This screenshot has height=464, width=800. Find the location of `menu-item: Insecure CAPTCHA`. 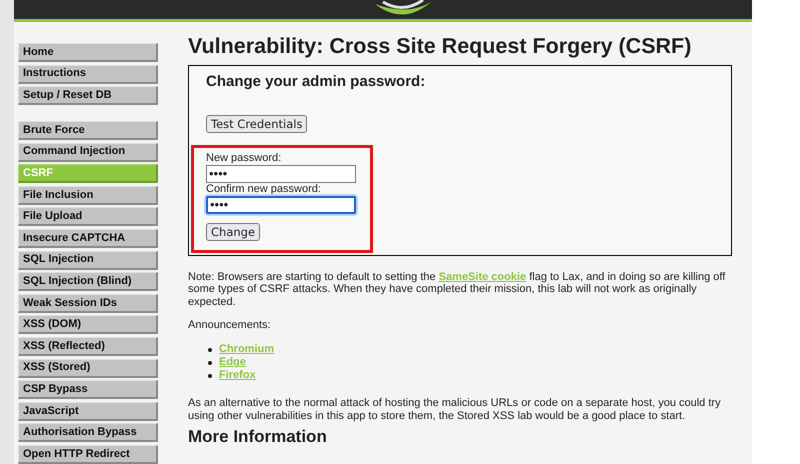

menu-item: Insecure CAPTCHA is located at coordinates (88, 238).